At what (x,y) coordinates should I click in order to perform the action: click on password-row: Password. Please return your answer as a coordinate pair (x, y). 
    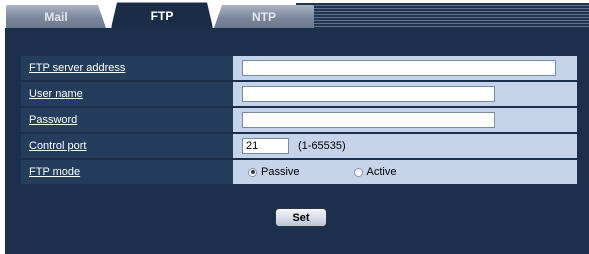
    Looking at the image, I should click on (299, 120).